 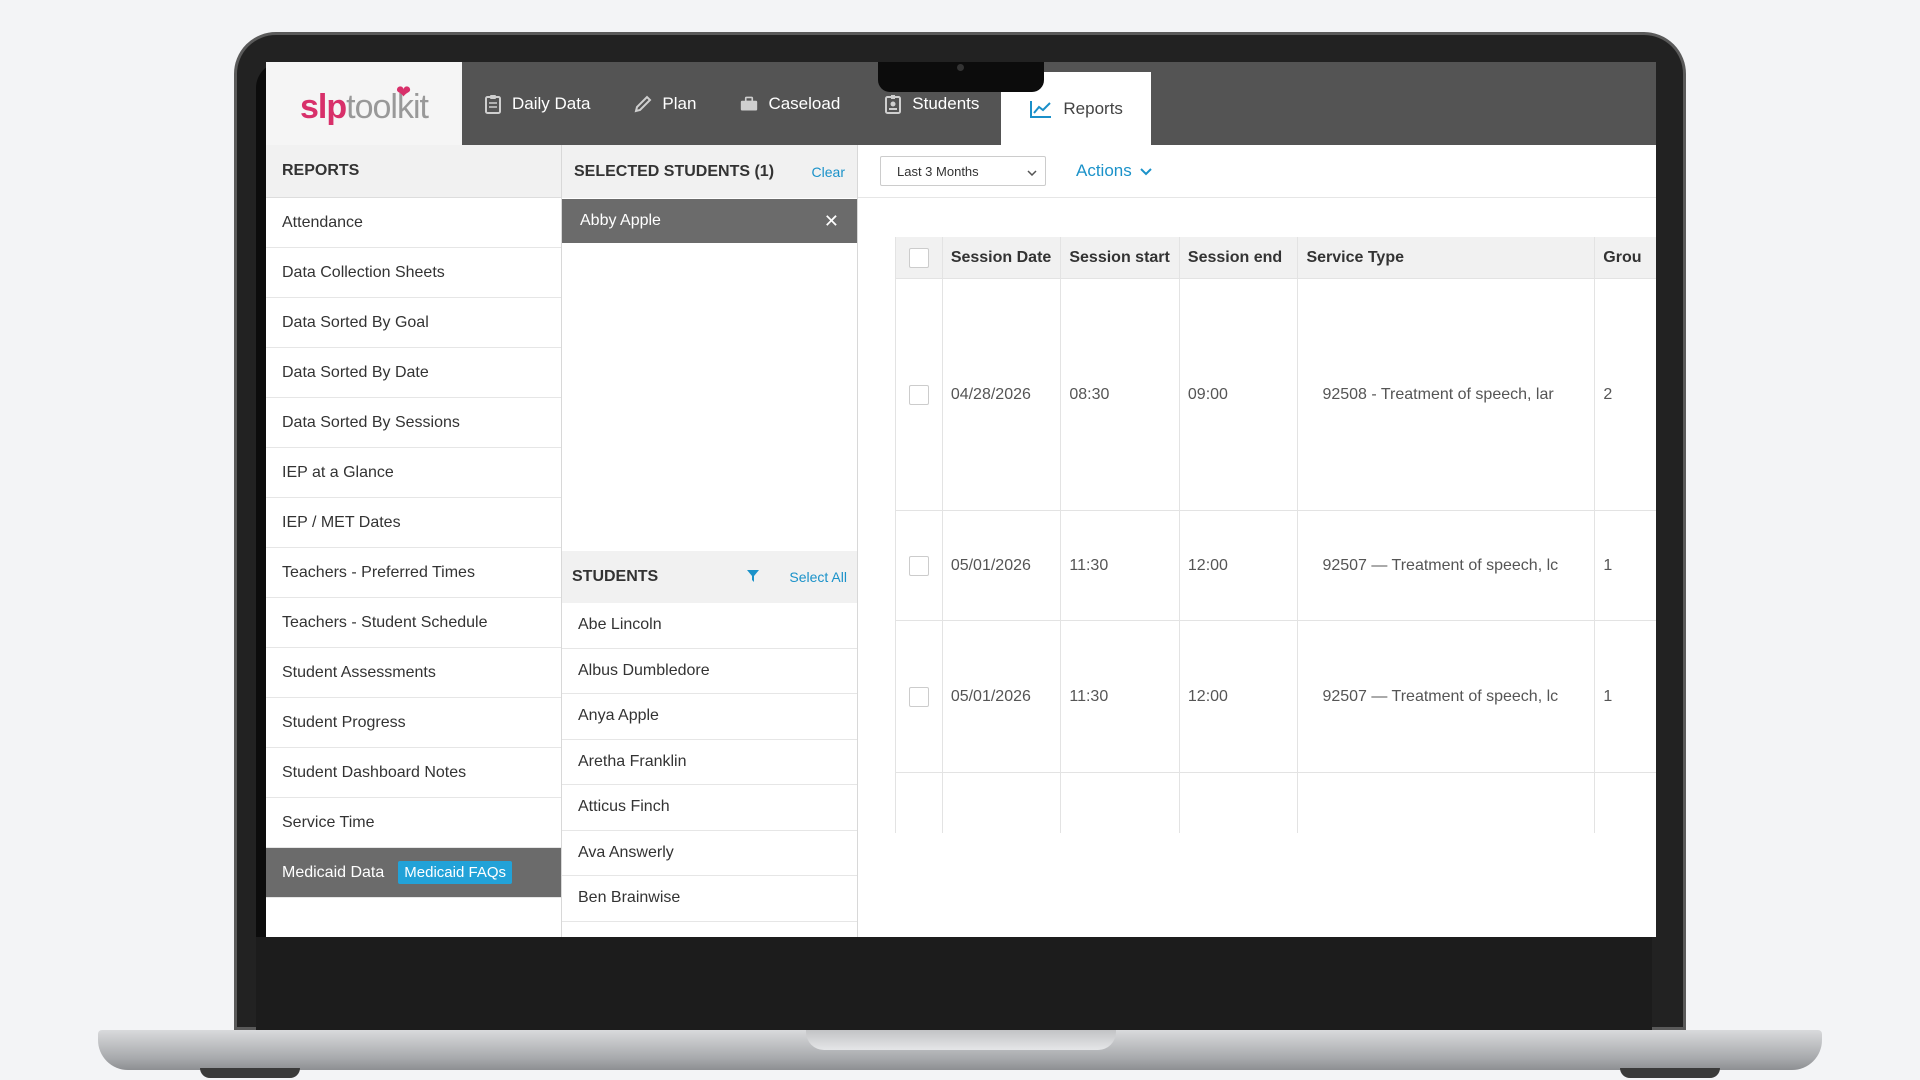 I want to click on logo-prefix: slp, so click(x=323, y=107).